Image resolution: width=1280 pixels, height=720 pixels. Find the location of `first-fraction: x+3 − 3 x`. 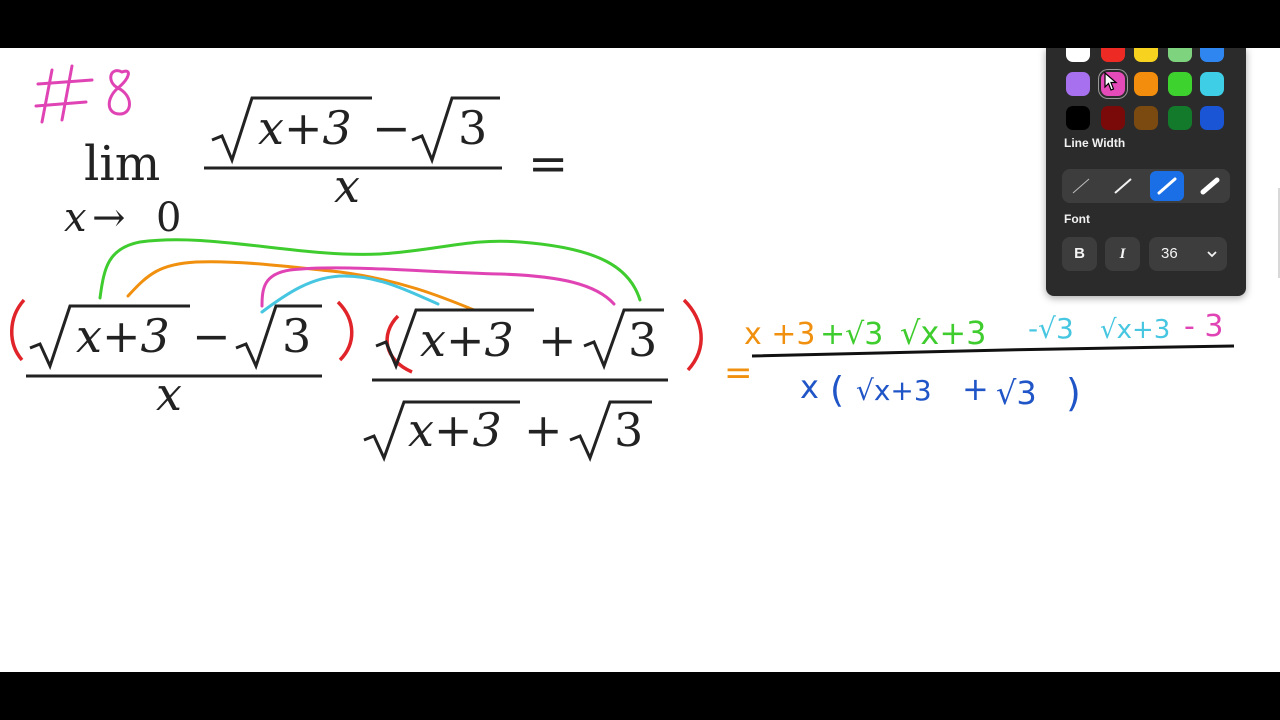

first-fraction: x+3 − 3 x is located at coordinates (182, 359).